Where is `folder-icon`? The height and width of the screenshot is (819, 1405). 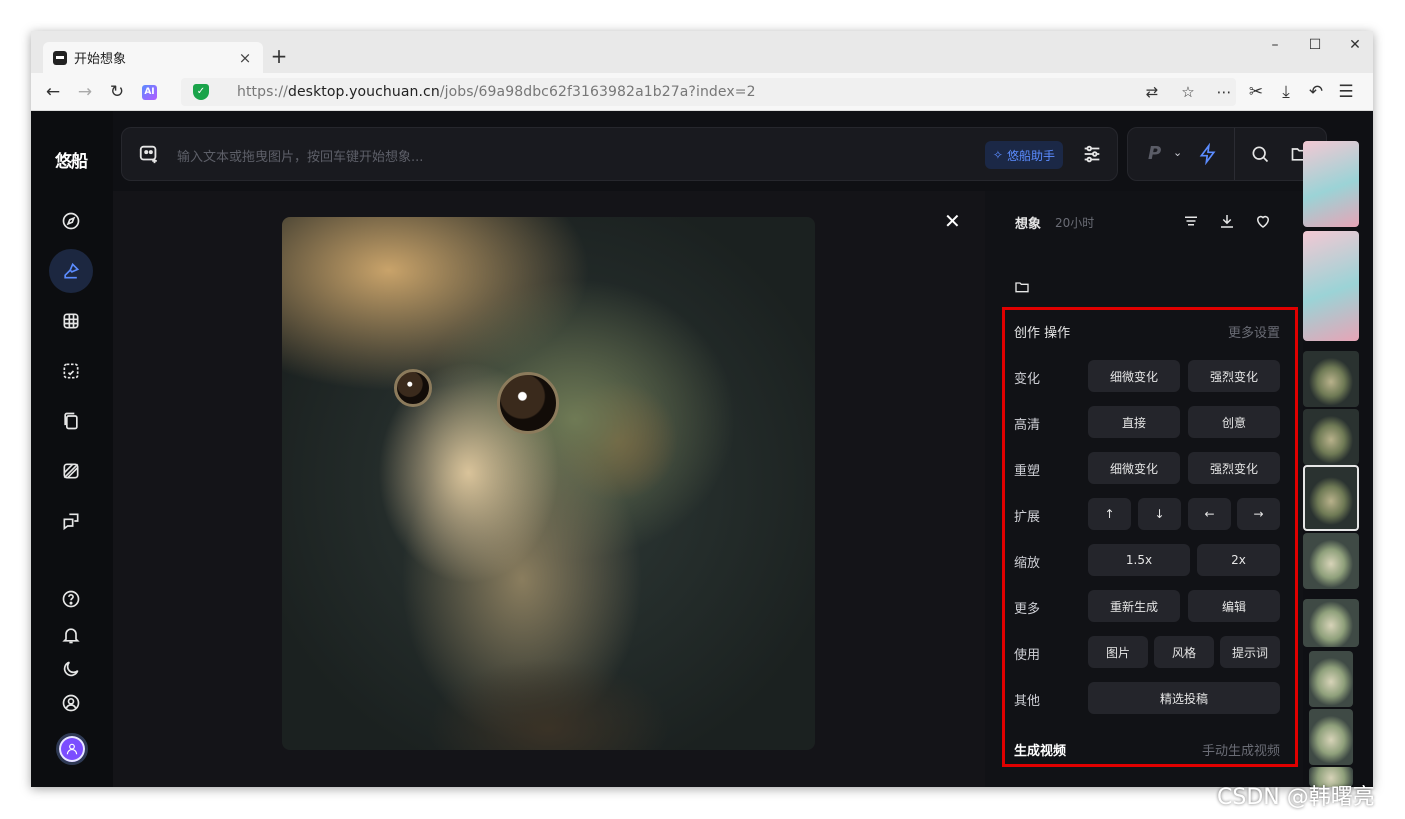
folder-icon is located at coordinates (1022, 287).